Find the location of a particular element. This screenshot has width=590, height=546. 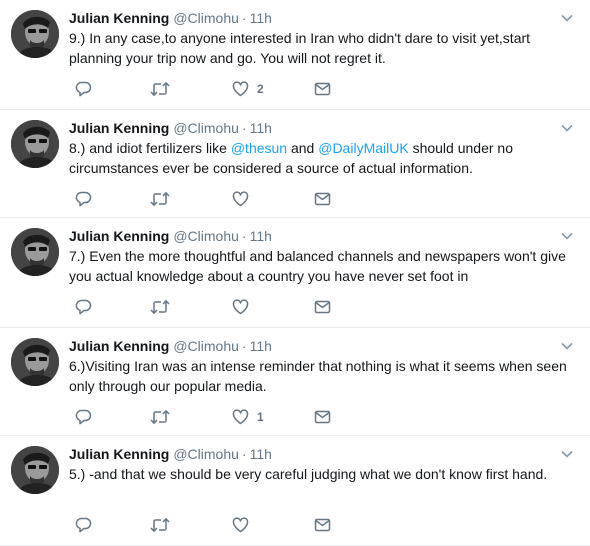

tweet-text-segment: and is located at coordinates (303, 148).